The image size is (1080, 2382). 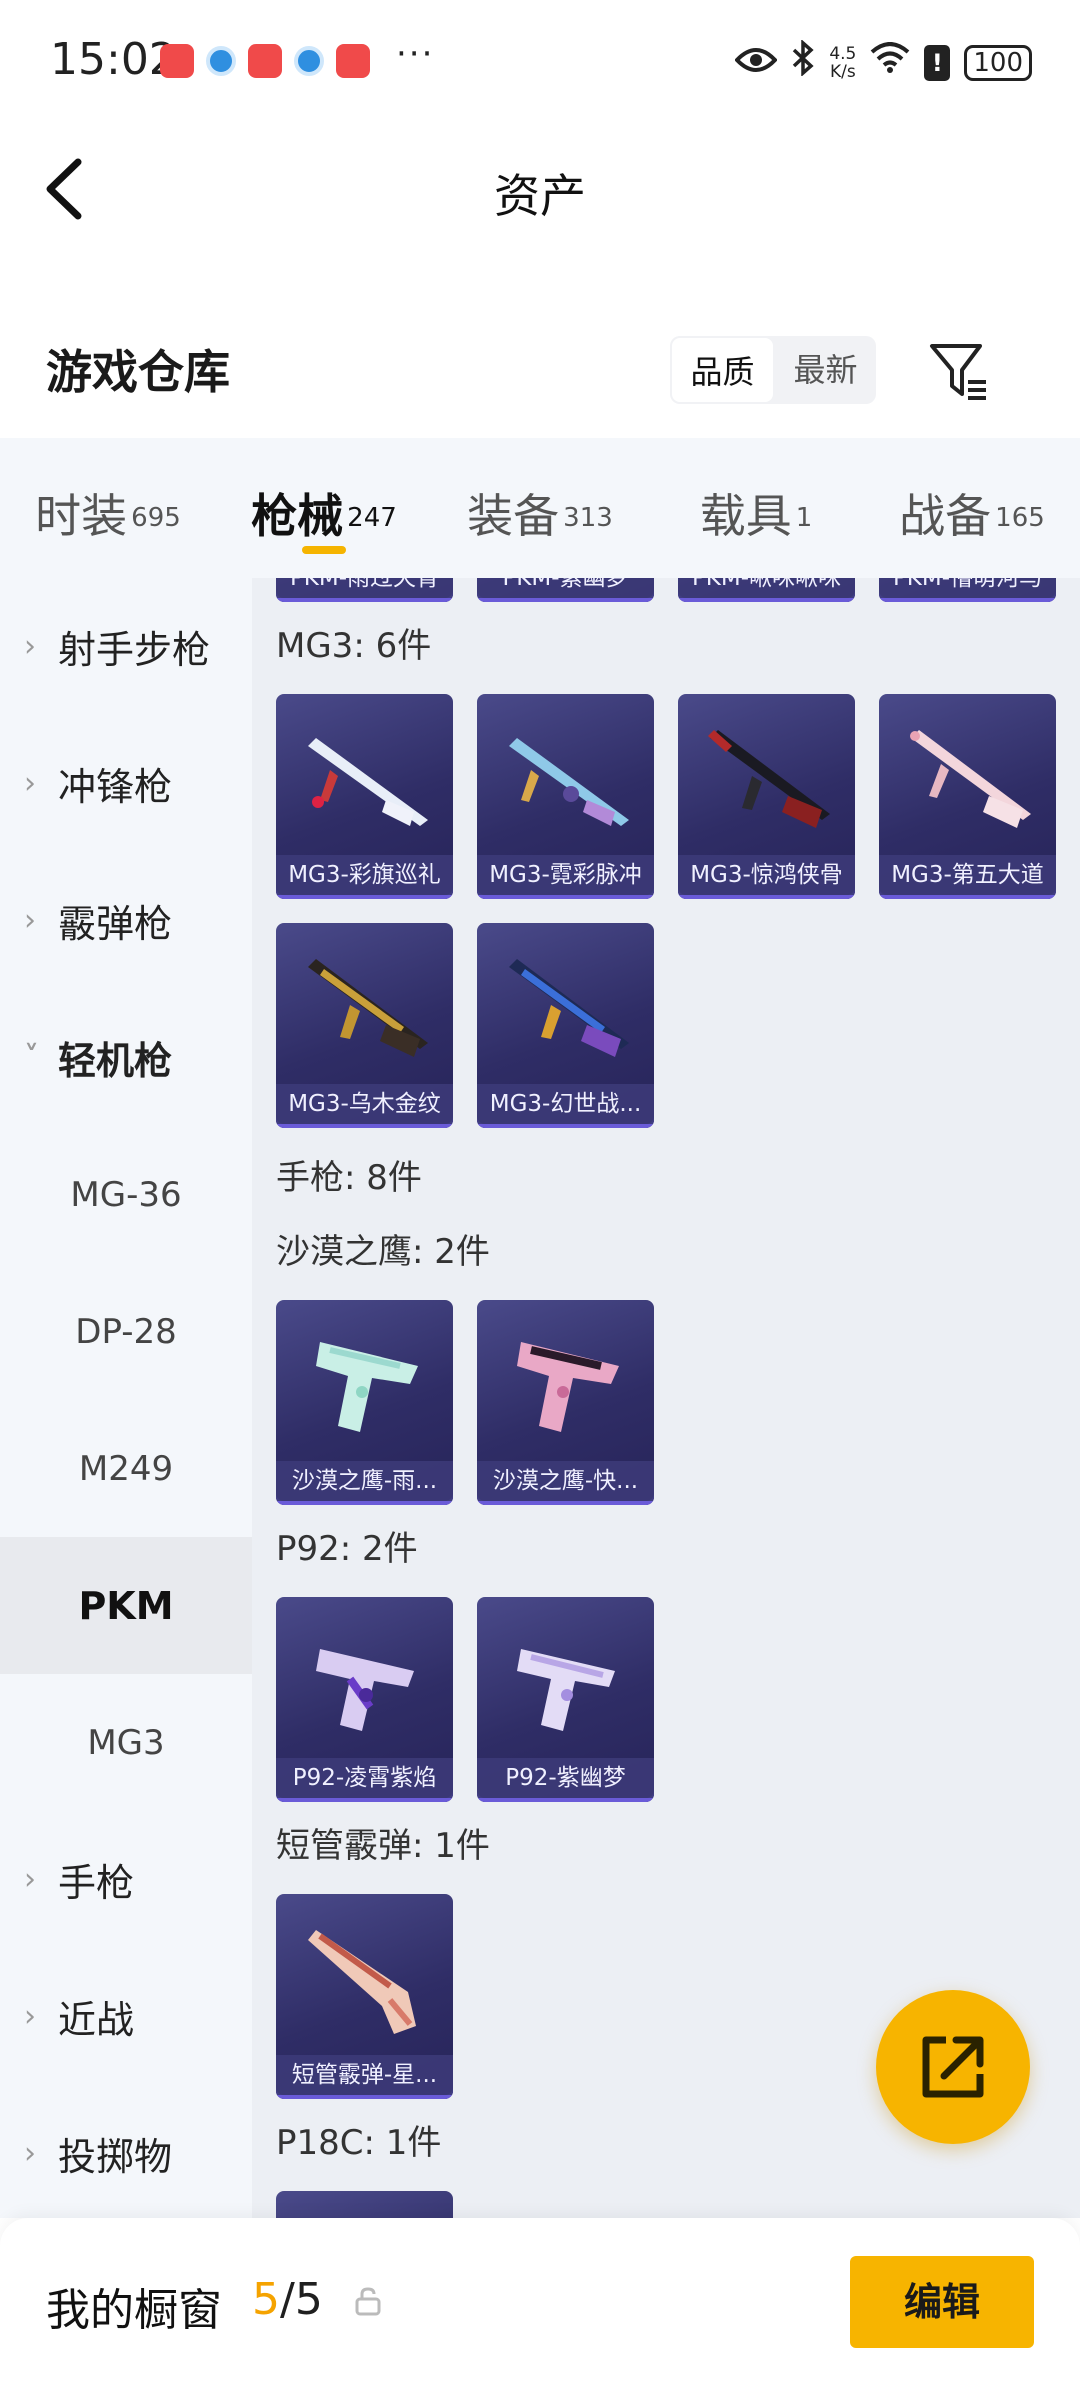 I want to click on skin-card: PKM-紫幽梦, so click(x=565, y=590).